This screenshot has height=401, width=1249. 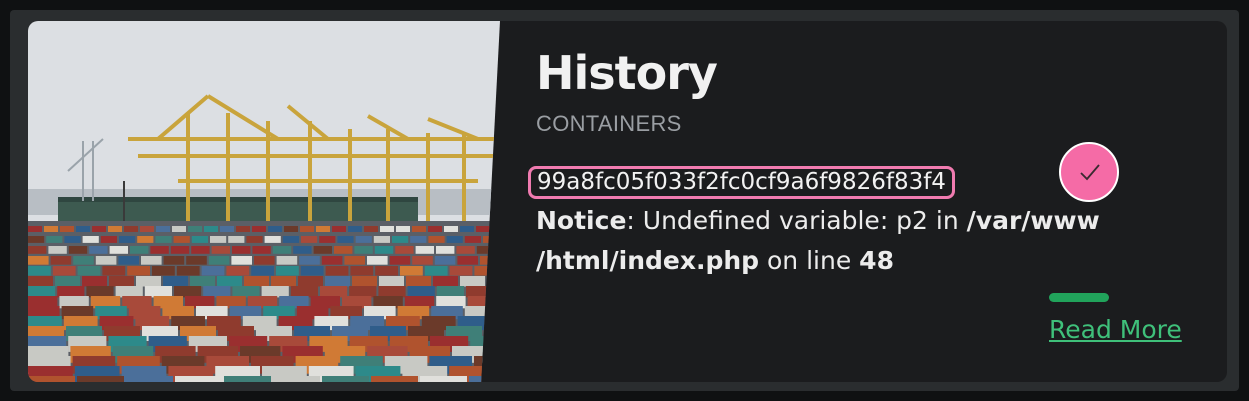 I want to click on notice-message: Undefined variable: p2 in, so click(x=804, y=220).